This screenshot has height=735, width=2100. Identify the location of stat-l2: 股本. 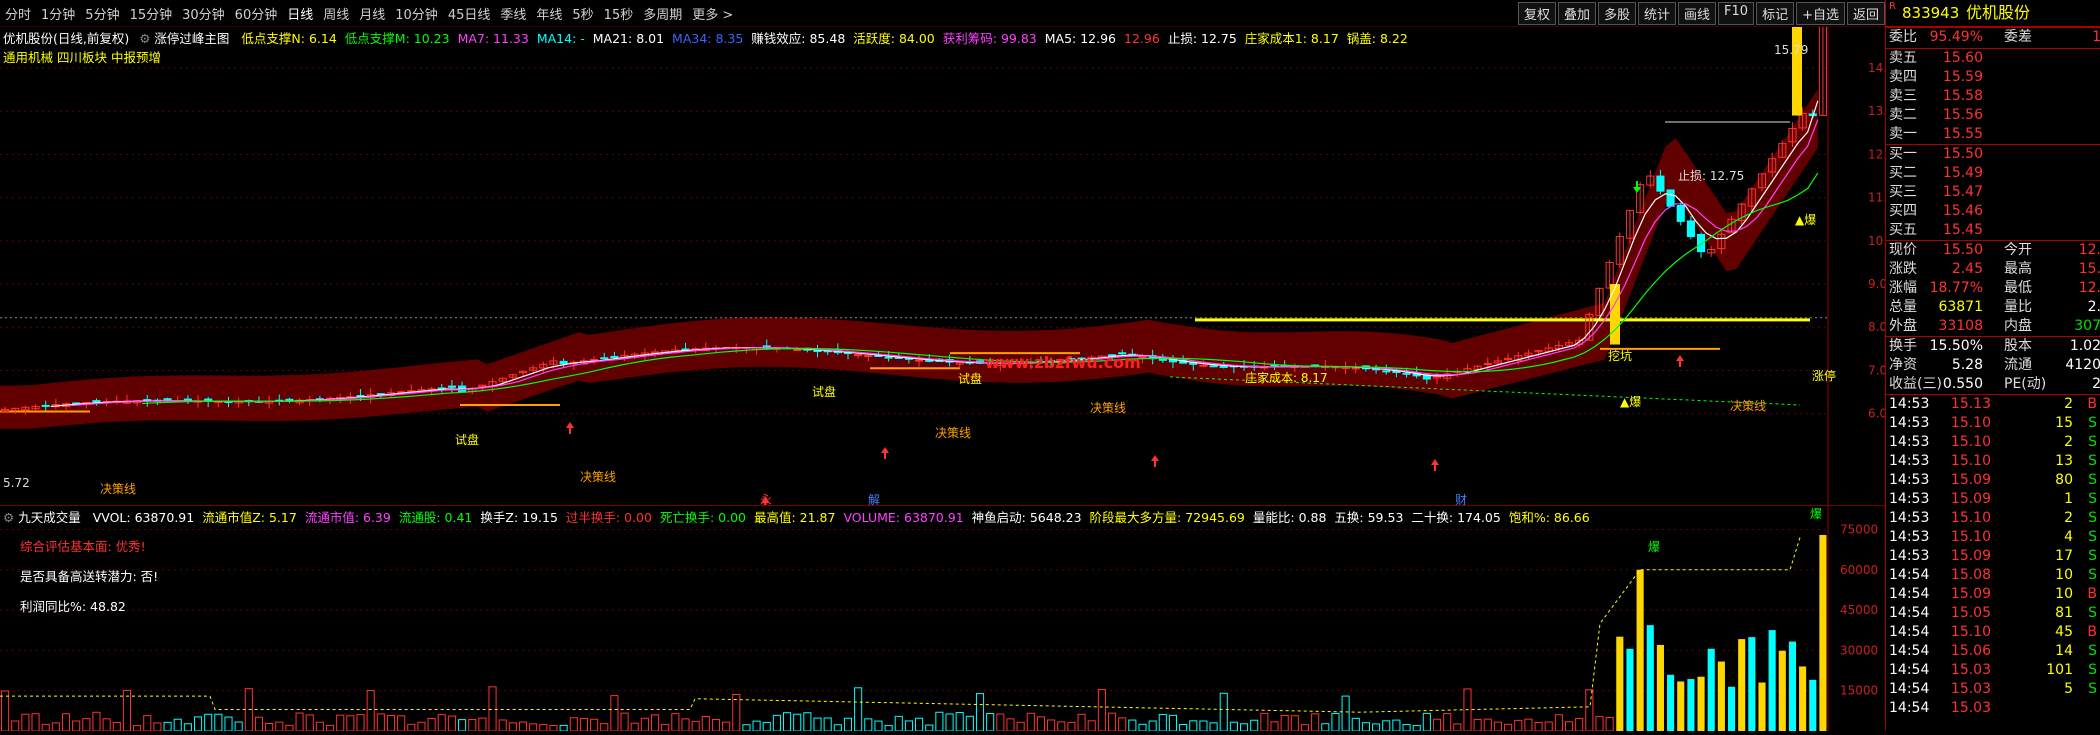
(2018, 346).